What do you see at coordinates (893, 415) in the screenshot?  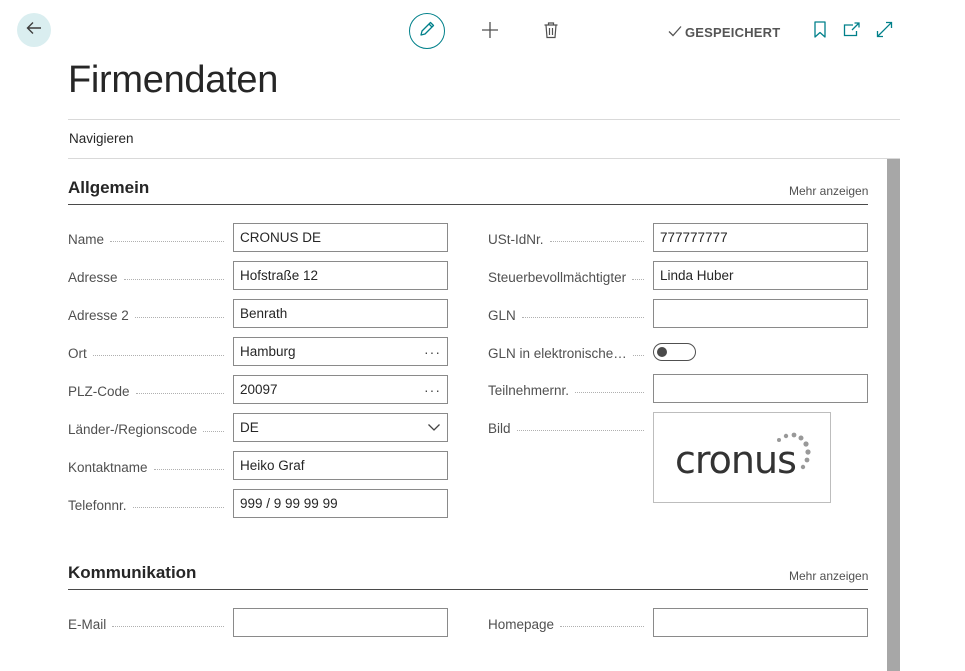 I see `vertical-scrollbar` at bounding box center [893, 415].